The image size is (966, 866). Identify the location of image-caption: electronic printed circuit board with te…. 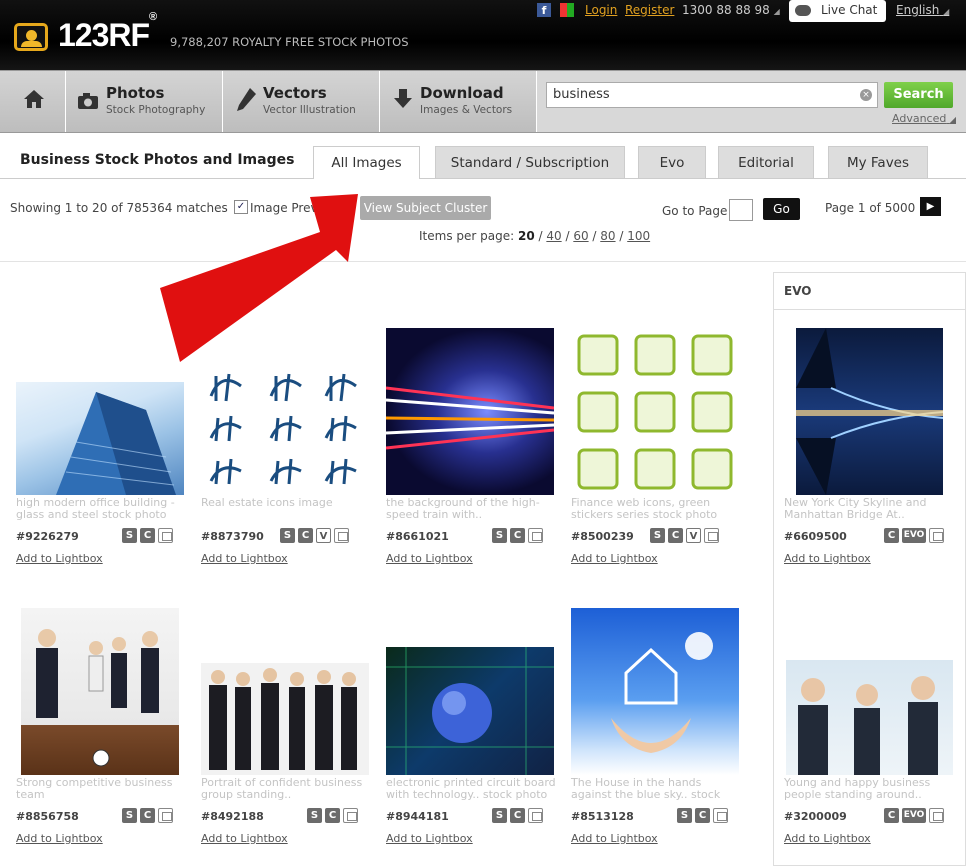
(471, 789).